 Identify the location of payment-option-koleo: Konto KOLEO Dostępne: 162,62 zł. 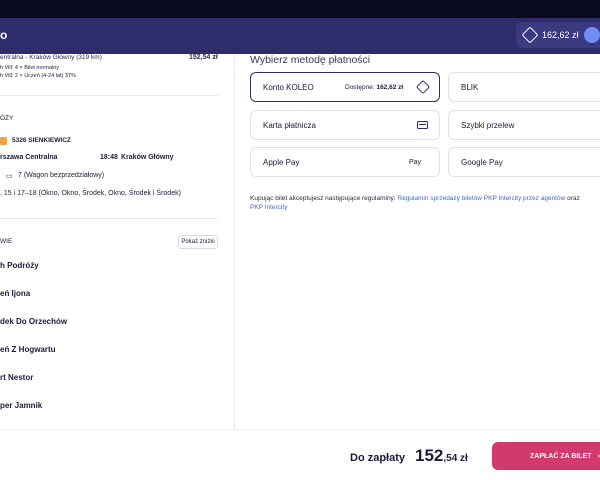
(345, 87).